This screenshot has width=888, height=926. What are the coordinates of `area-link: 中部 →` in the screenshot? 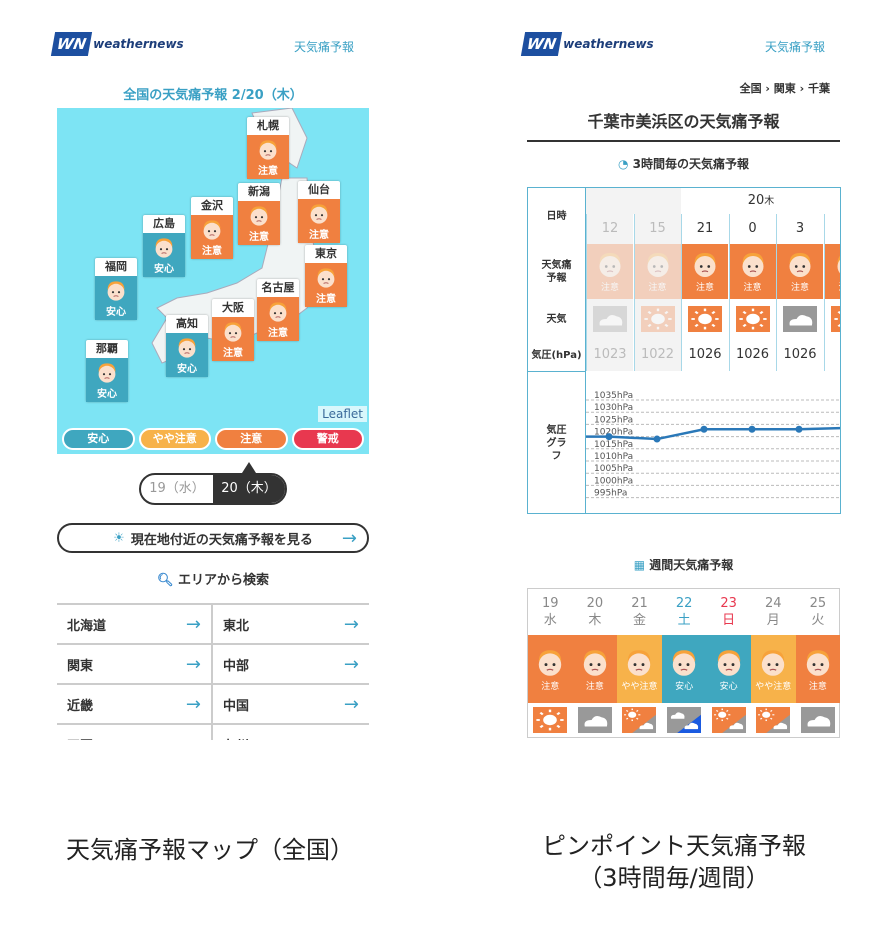 It's located at (291, 665).